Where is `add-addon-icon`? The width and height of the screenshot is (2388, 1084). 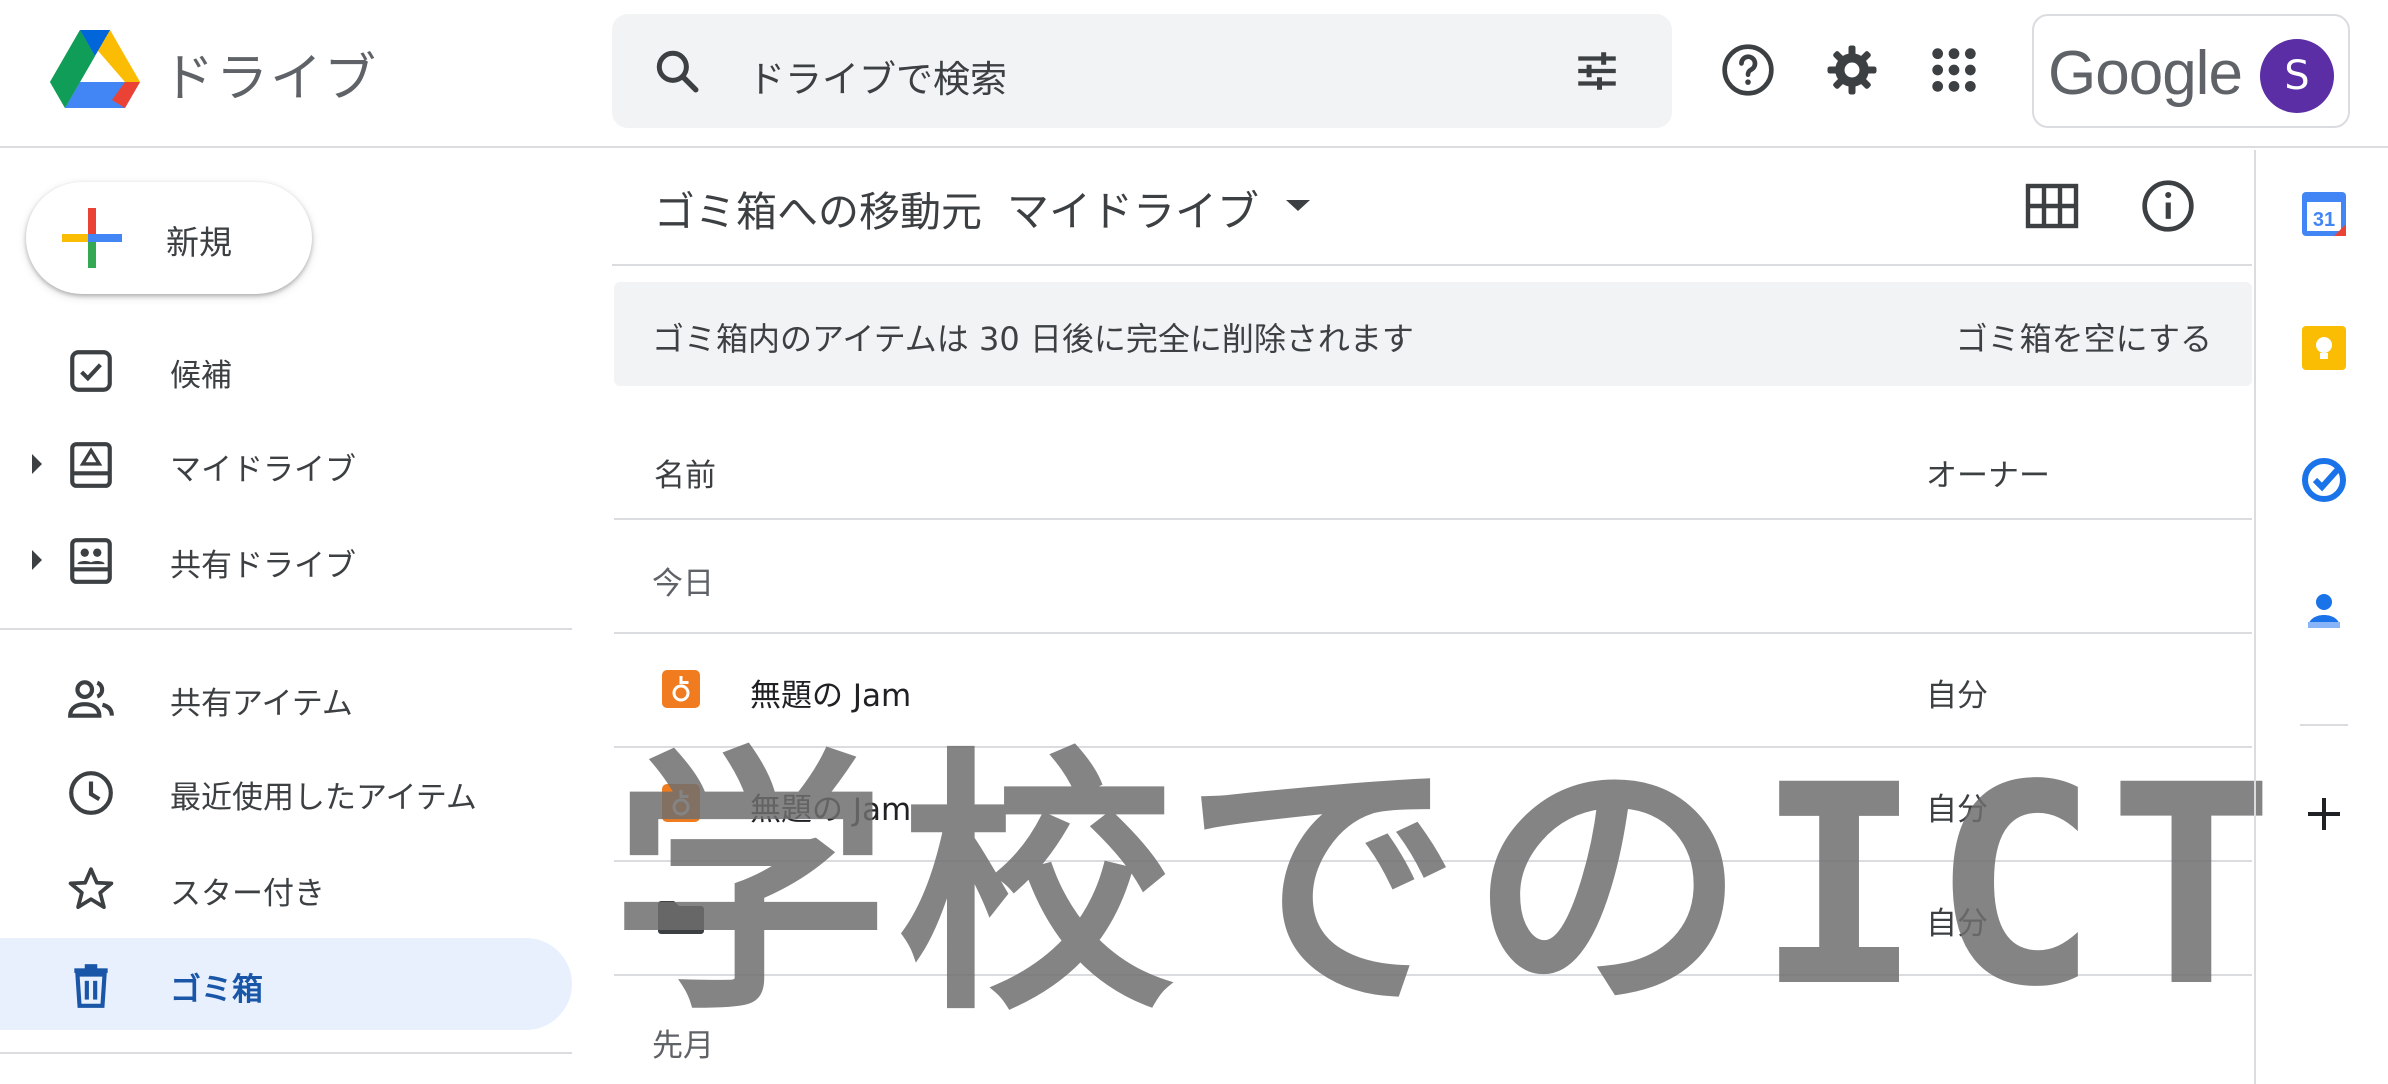 add-addon-icon is located at coordinates (2324, 814).